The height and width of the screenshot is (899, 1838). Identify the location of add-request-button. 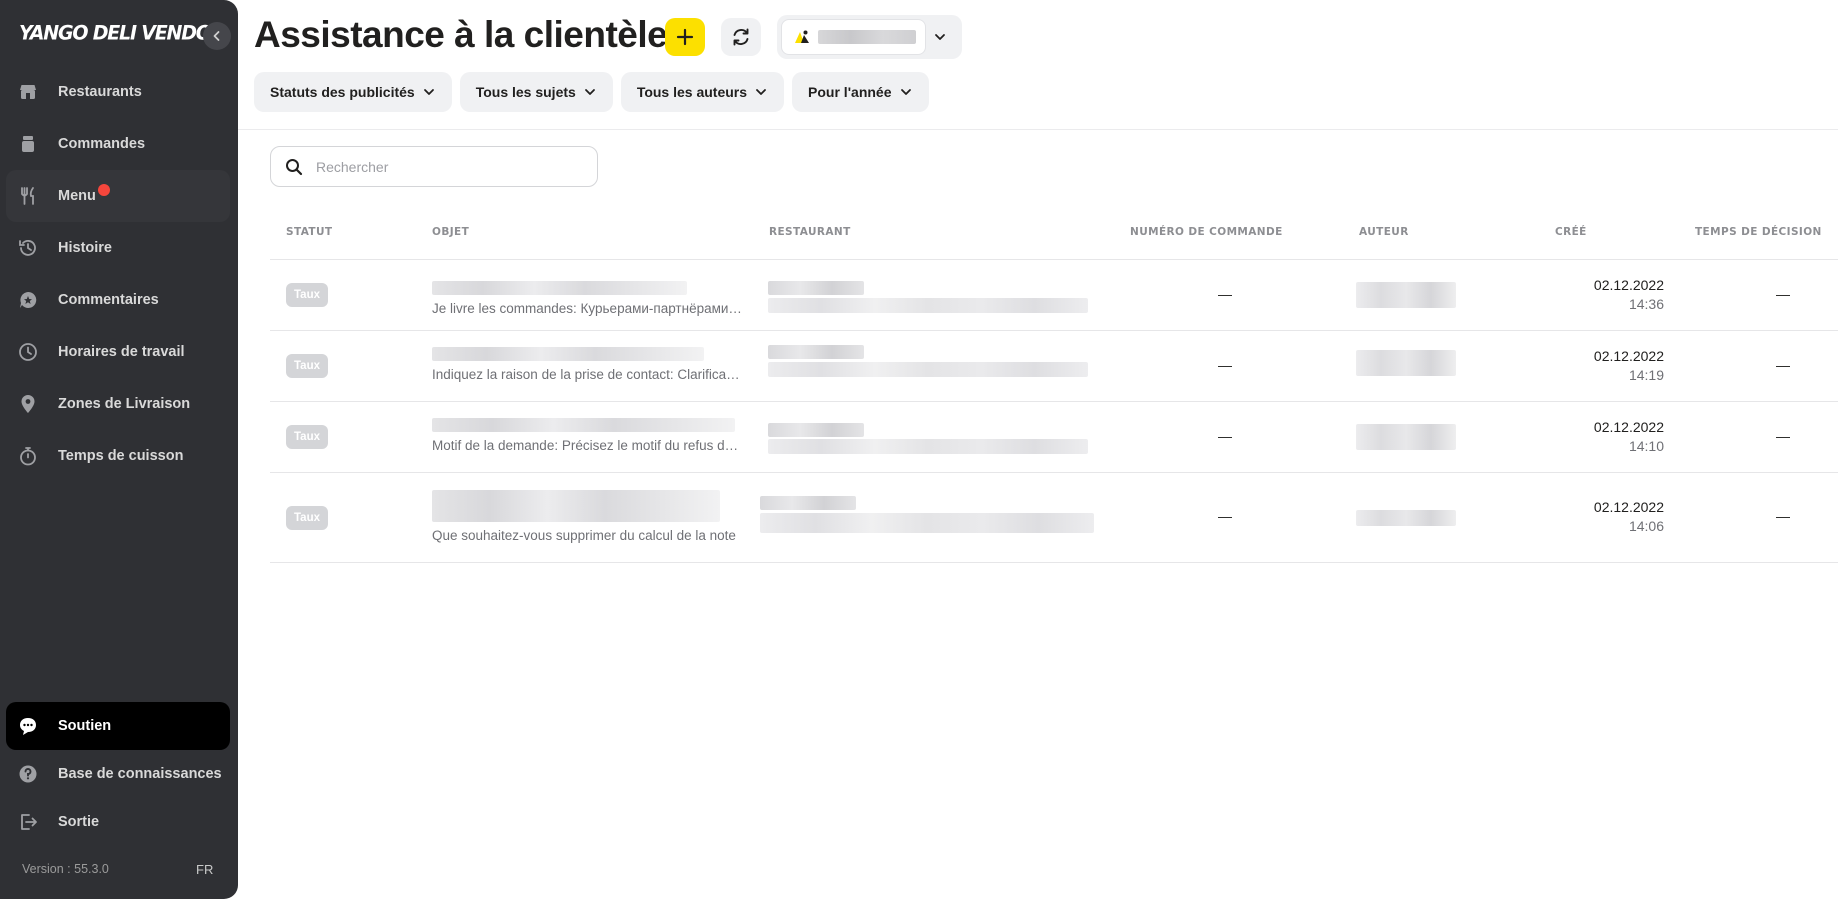
(685, 37).